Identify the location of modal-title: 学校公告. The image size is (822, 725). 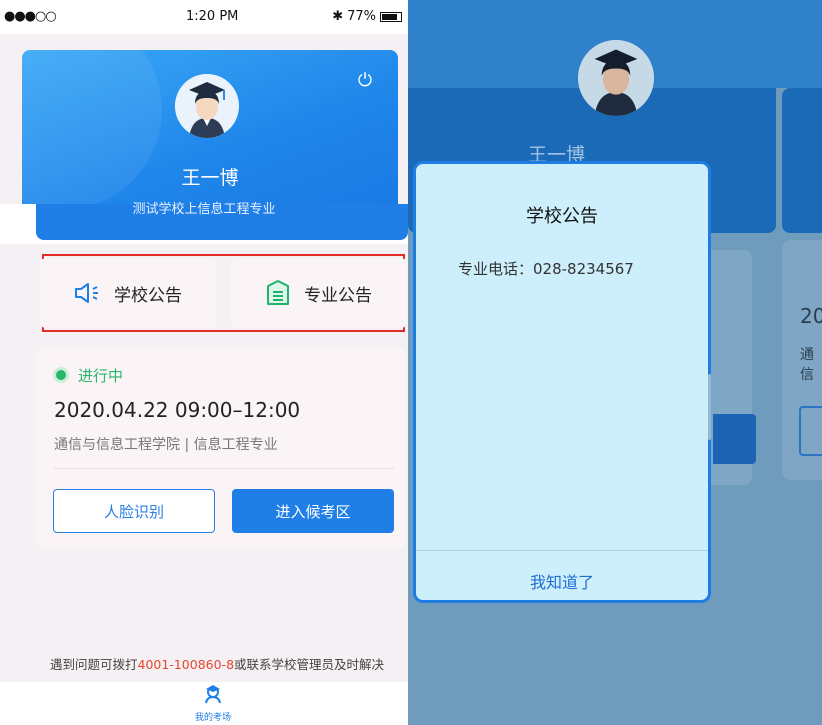
(562, 216).